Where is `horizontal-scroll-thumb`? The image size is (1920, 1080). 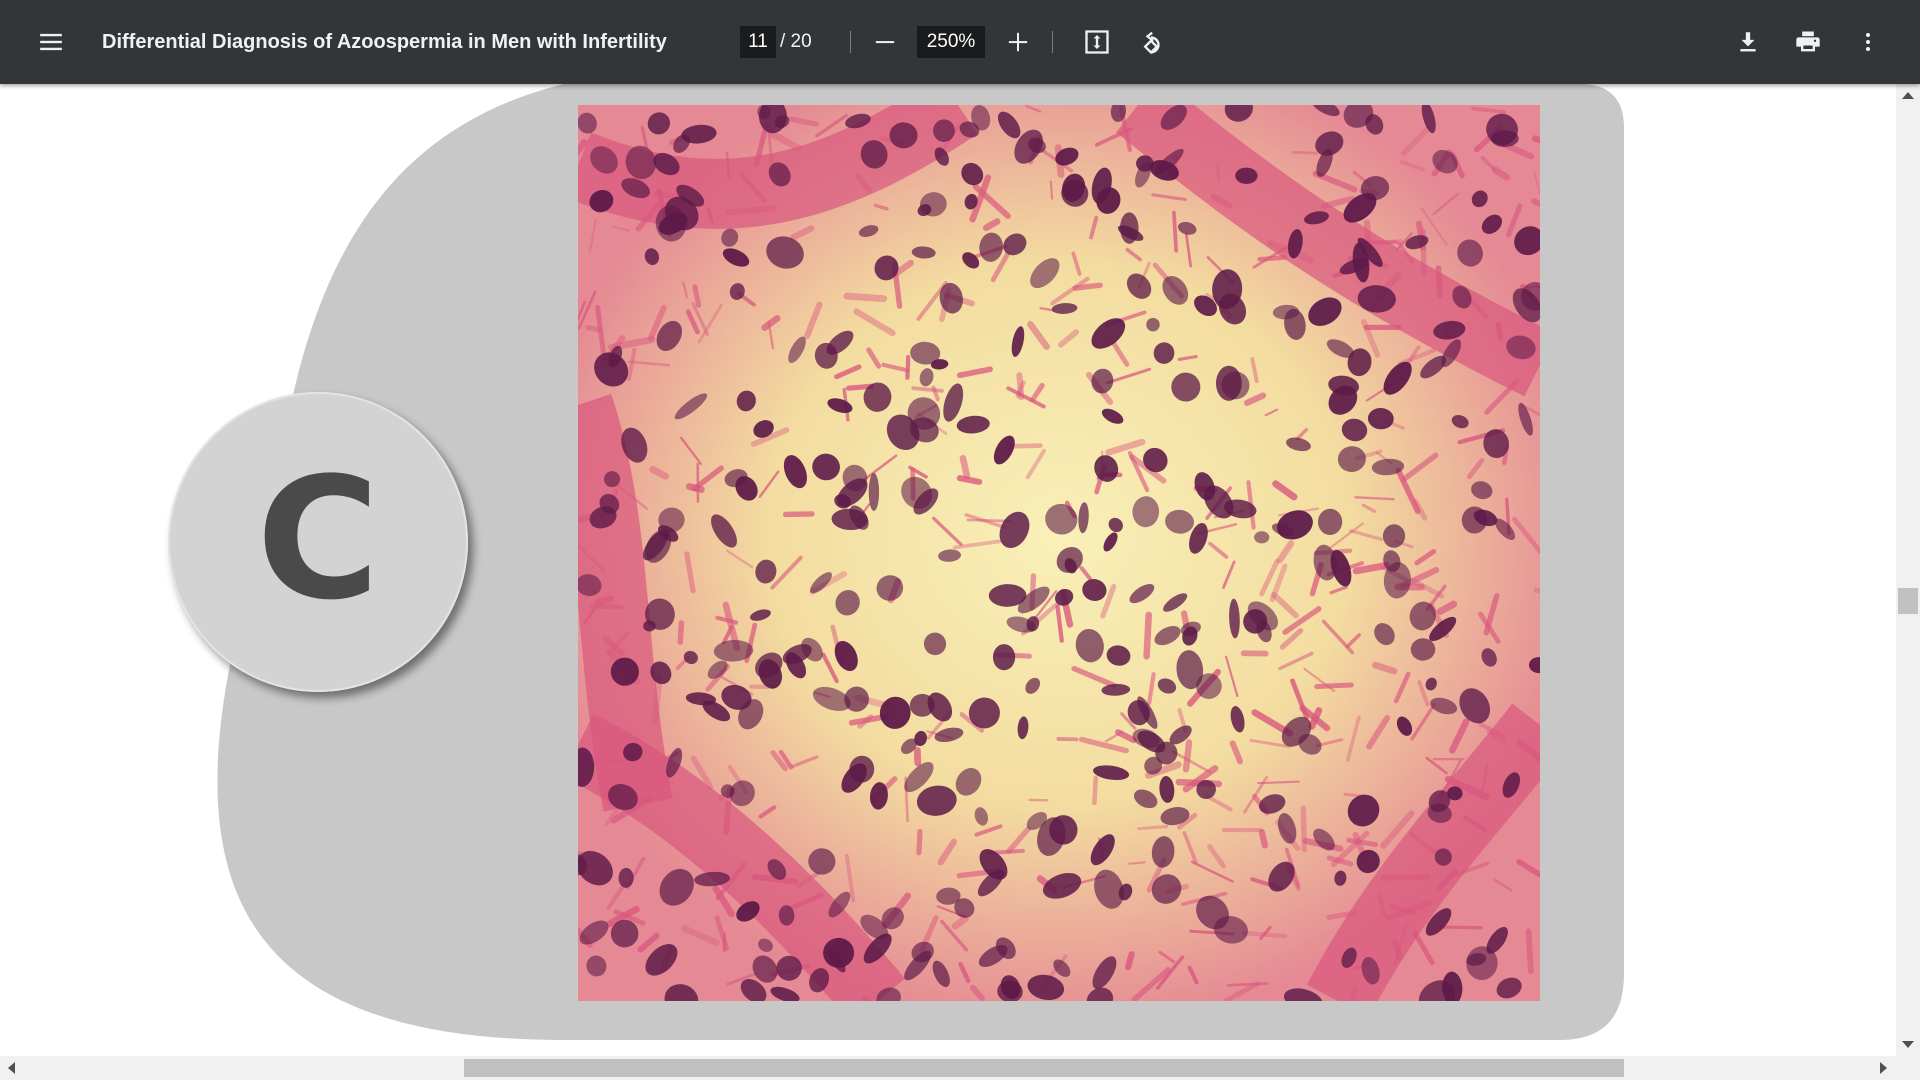 horizontal-scroll-thumb is located at coordinates (1044, 1068).